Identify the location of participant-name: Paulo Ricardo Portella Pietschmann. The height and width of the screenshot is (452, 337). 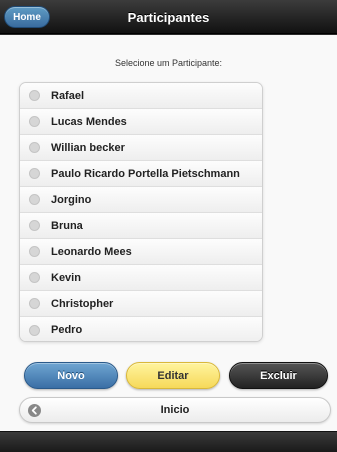
(145, 173).